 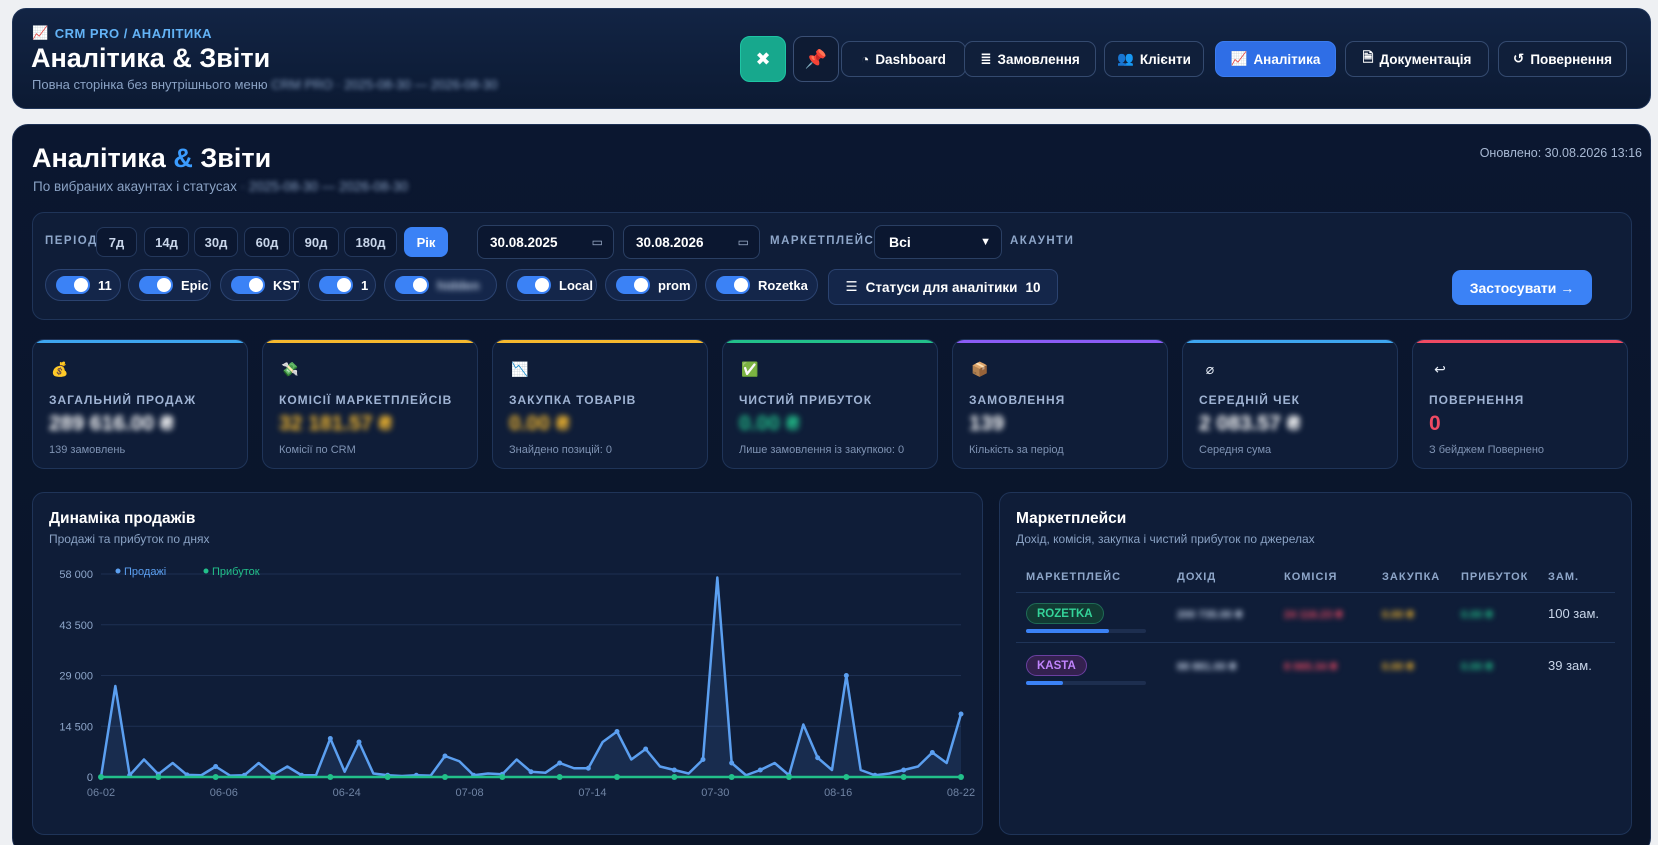 What do you see at coordinates (1520, 404) in the screenshot?
I see `kpi-card-6: ↩ ПОВЕРНЕННЯ 0 З бейджем Повернено` at bounding box center [1520, 404].